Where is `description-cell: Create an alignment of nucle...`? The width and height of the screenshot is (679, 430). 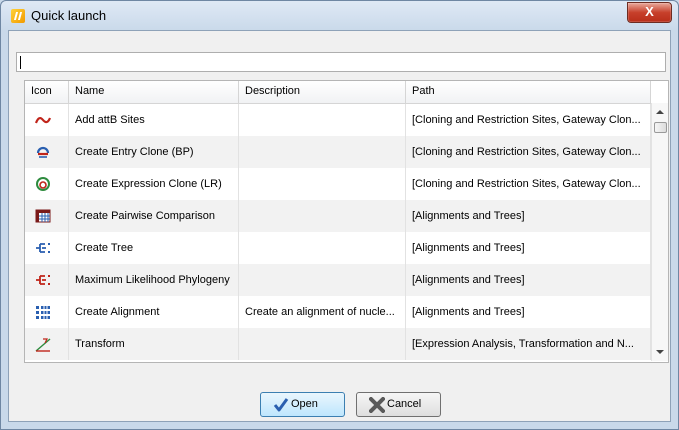
description-cell: Create an alignment of nucle... is located at coordinates (322, 312).